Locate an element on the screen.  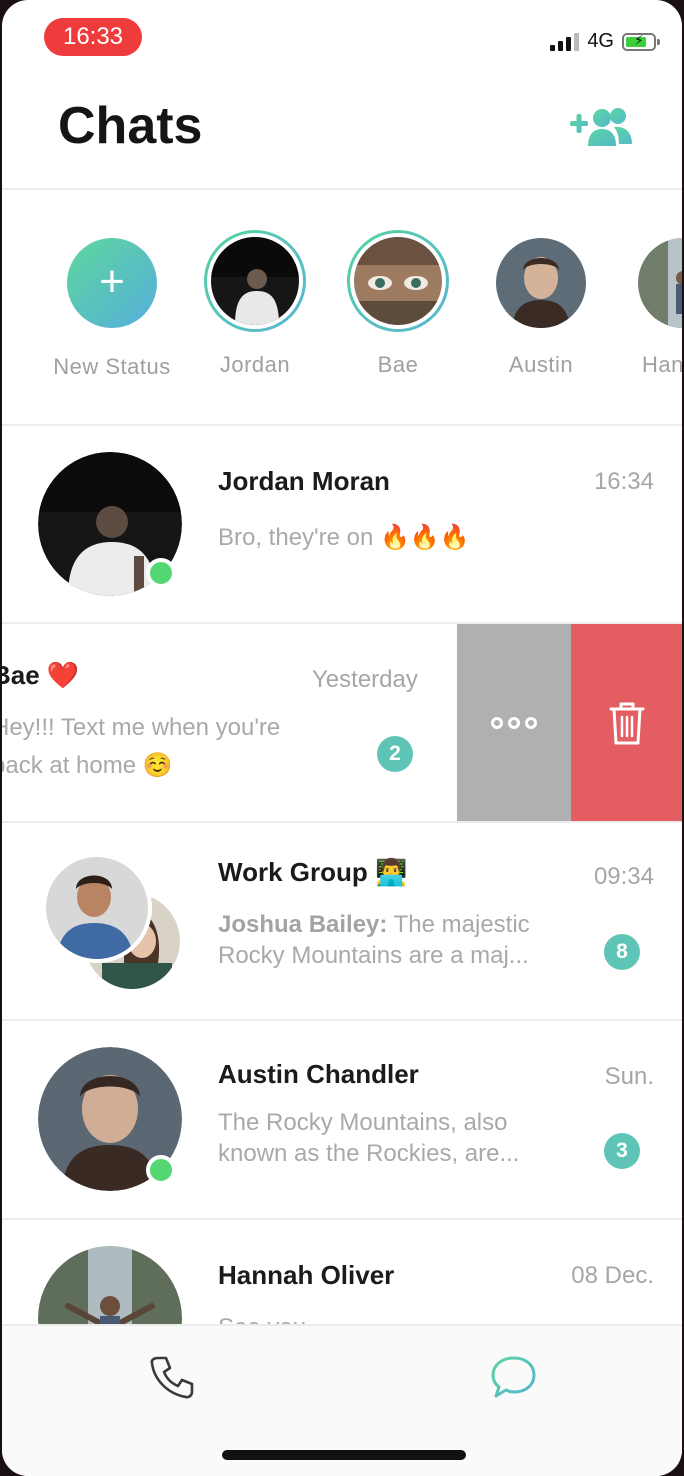
chat-bubble-icon is located at coordinates (513, 1377).